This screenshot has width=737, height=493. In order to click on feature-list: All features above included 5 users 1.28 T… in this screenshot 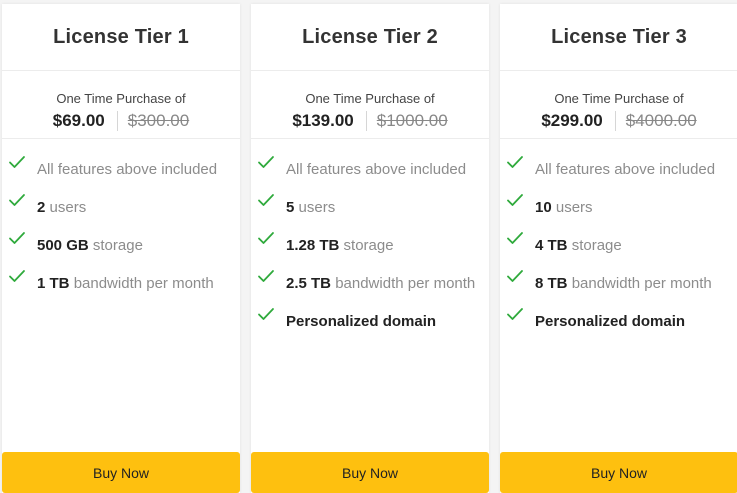, I will do `click(370, 236)`.